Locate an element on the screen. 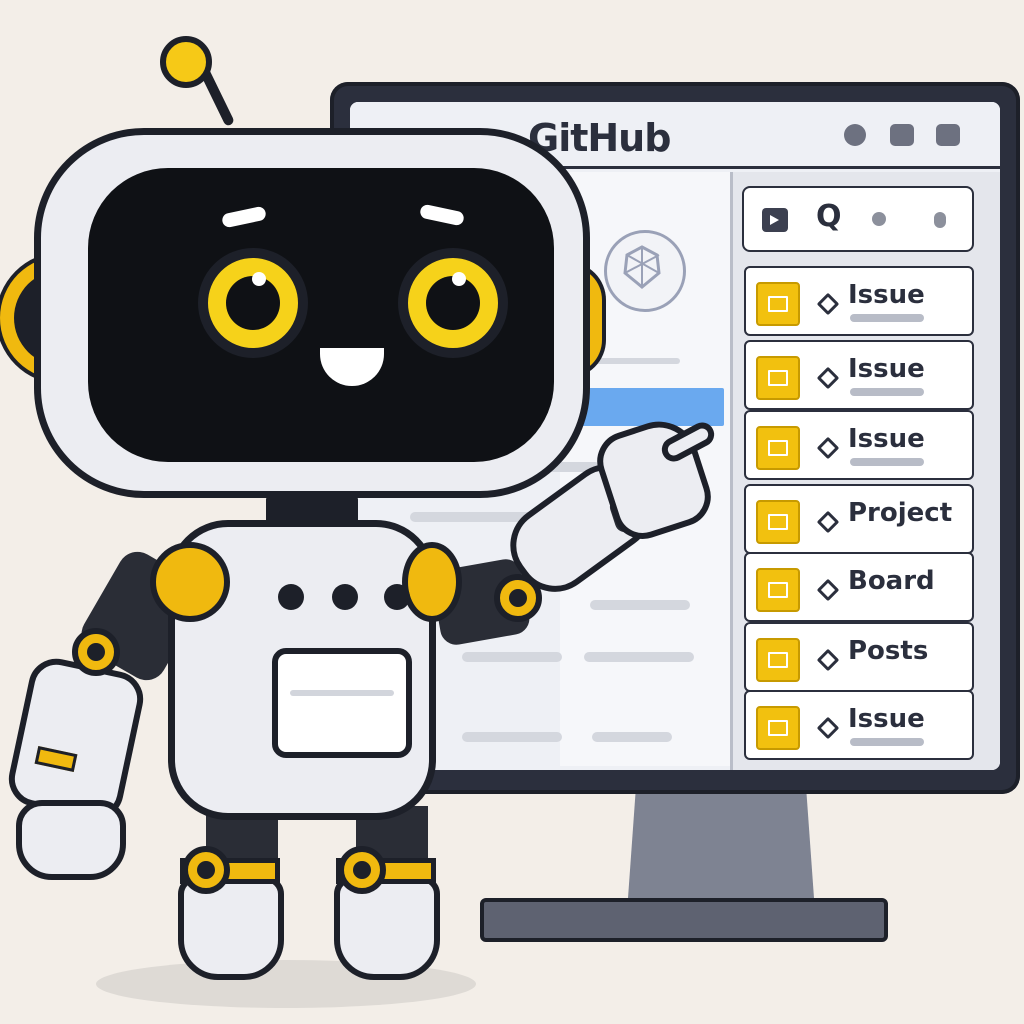 This screenshot has height=1024, width=1024. list-item: Posts is located at coordinates (859, 657).